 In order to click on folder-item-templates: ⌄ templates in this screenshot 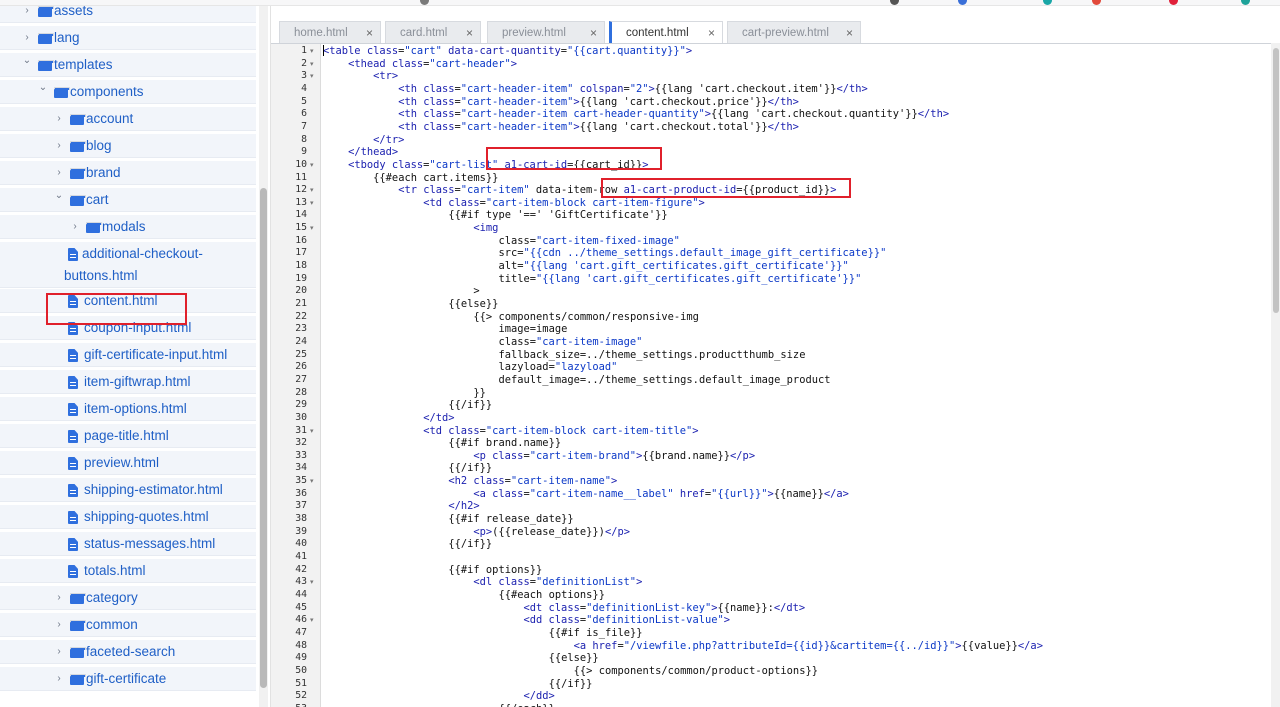, I will do `click(128, 65)`.